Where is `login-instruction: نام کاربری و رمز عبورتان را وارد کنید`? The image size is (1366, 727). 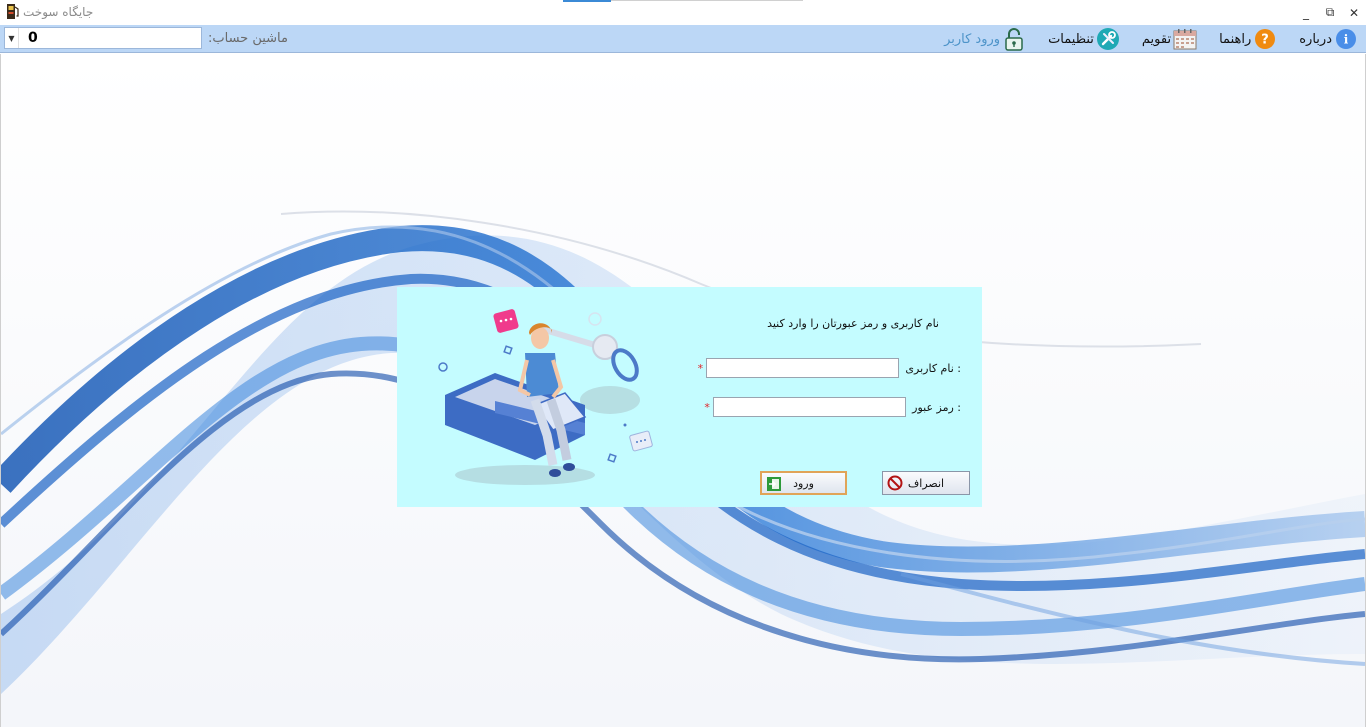
login-instruction: نام کاربری و رمز عبورتان را وارد کنید is located at coordinates (853, 323).